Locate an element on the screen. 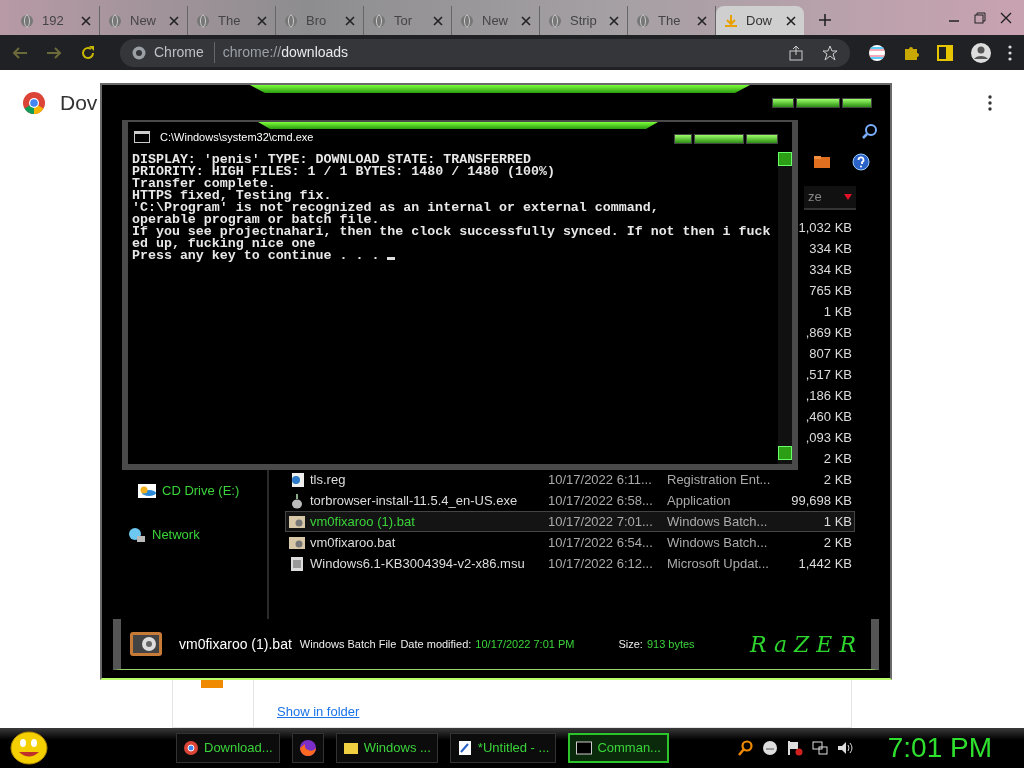  network-item: Network is located at coordinates (197, 535).